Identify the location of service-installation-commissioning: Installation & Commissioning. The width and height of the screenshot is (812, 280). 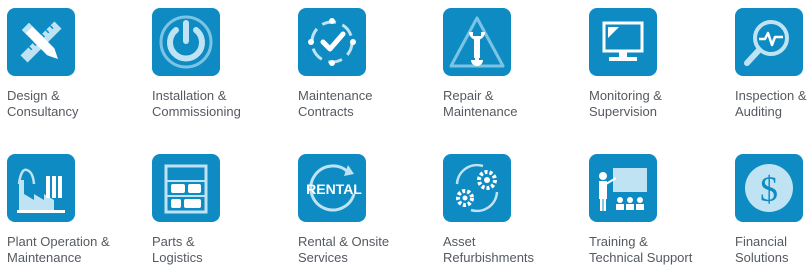
(217, 64).